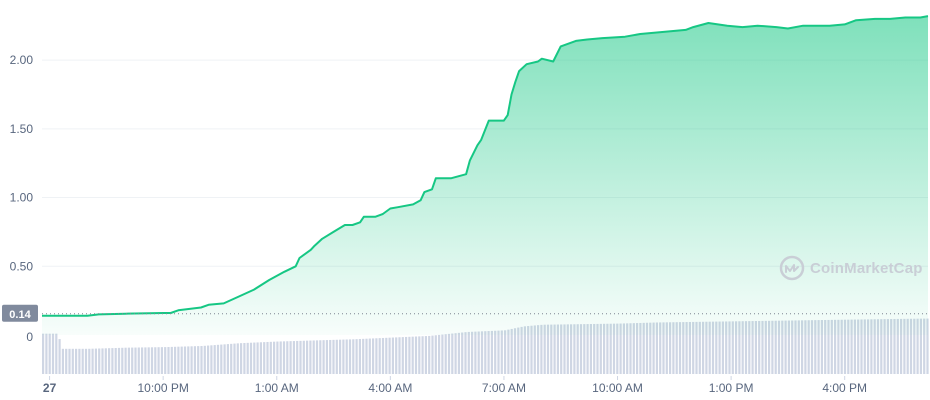  Describe the element at coordinates (844, 388) in the screenshot. I see `x-tick-label: 4:00 PM` at that location.